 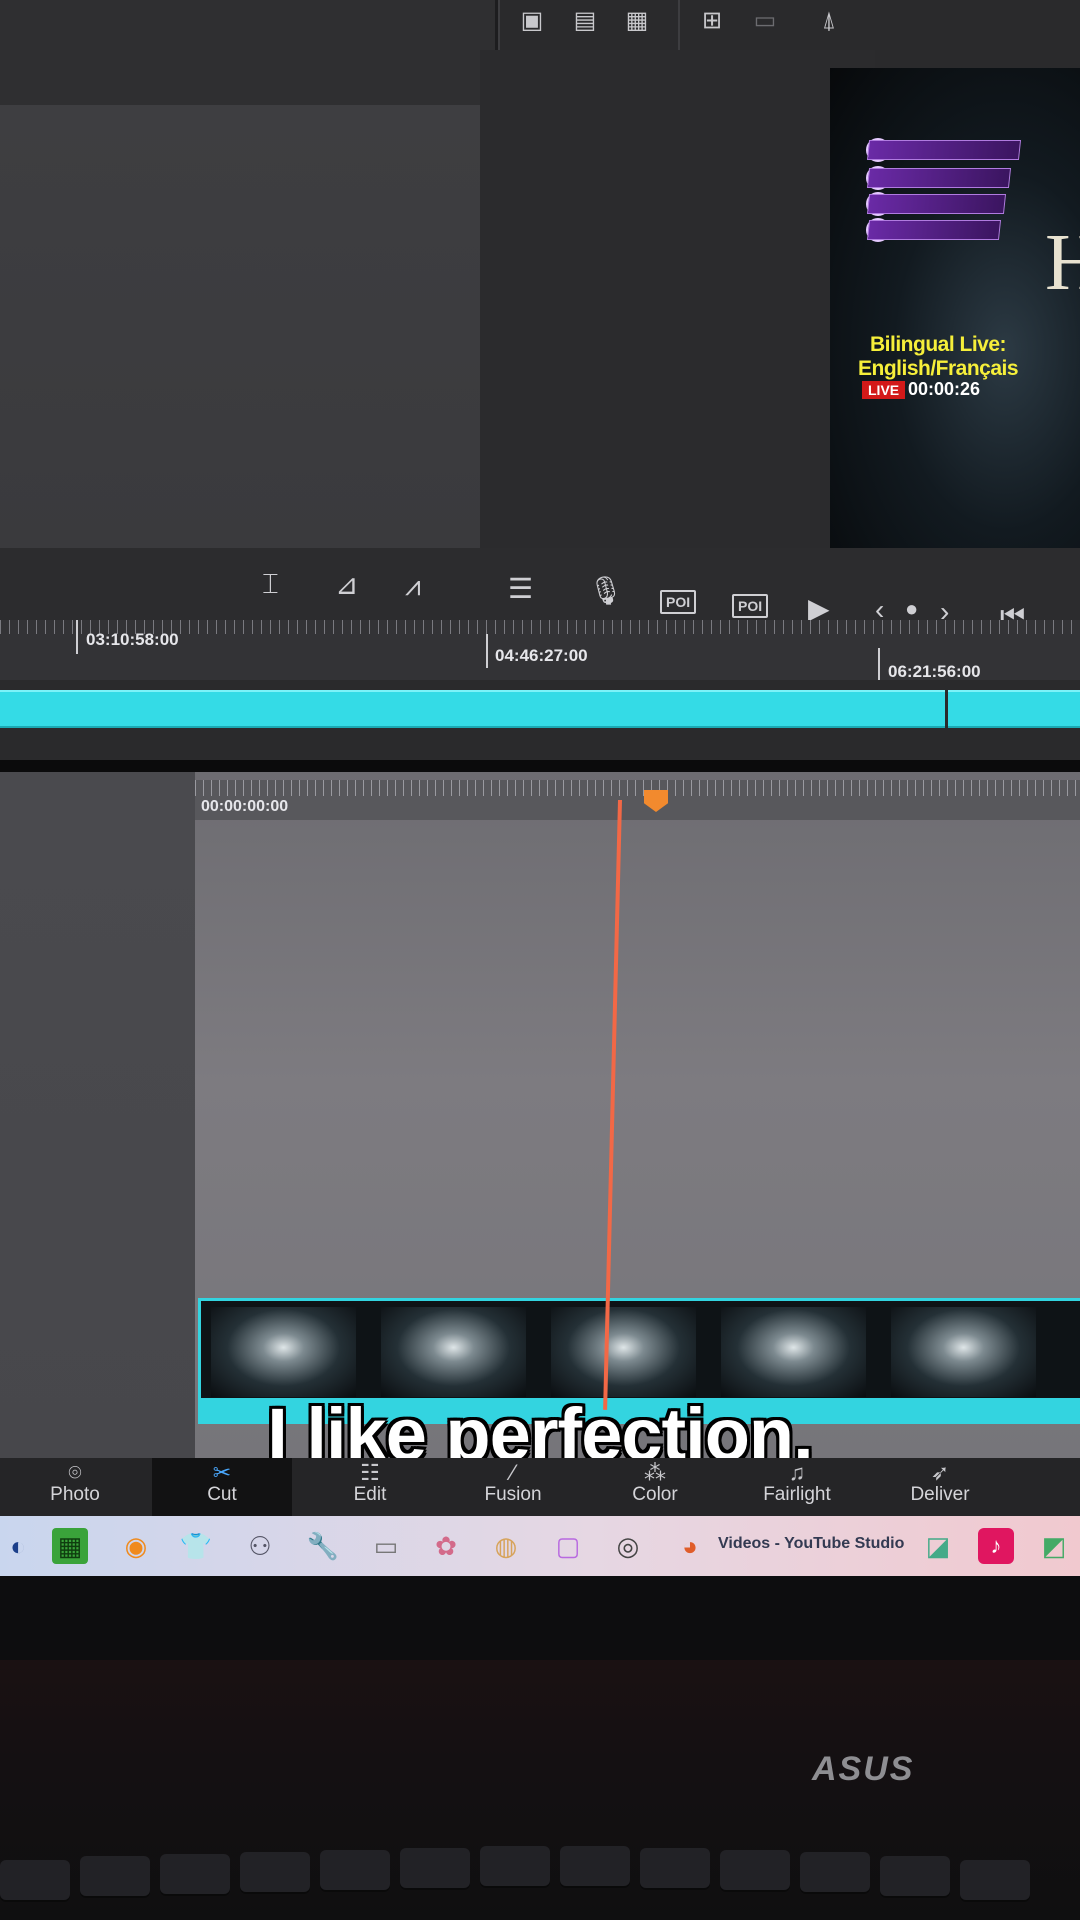 What do you see at coordinates (637, 800) in the screenshot?
I see `lower-timeline-ruler: 00:00:00:00` at bounding box center [637, 800].